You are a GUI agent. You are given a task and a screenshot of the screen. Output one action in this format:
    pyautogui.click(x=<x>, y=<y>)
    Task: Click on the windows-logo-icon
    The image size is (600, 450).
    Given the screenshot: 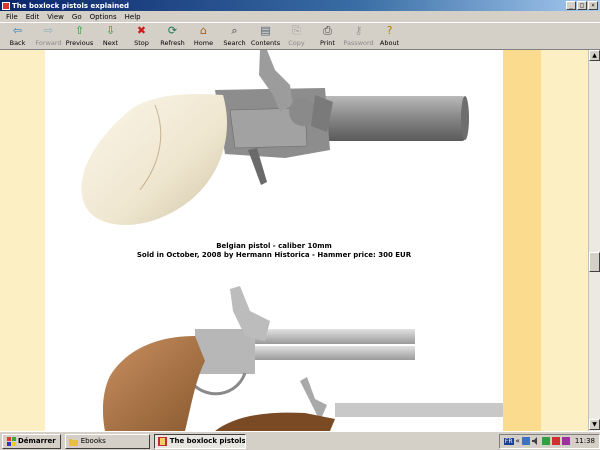 What is the action you would take?
    pyautogui.click(x=11, y=441)
    